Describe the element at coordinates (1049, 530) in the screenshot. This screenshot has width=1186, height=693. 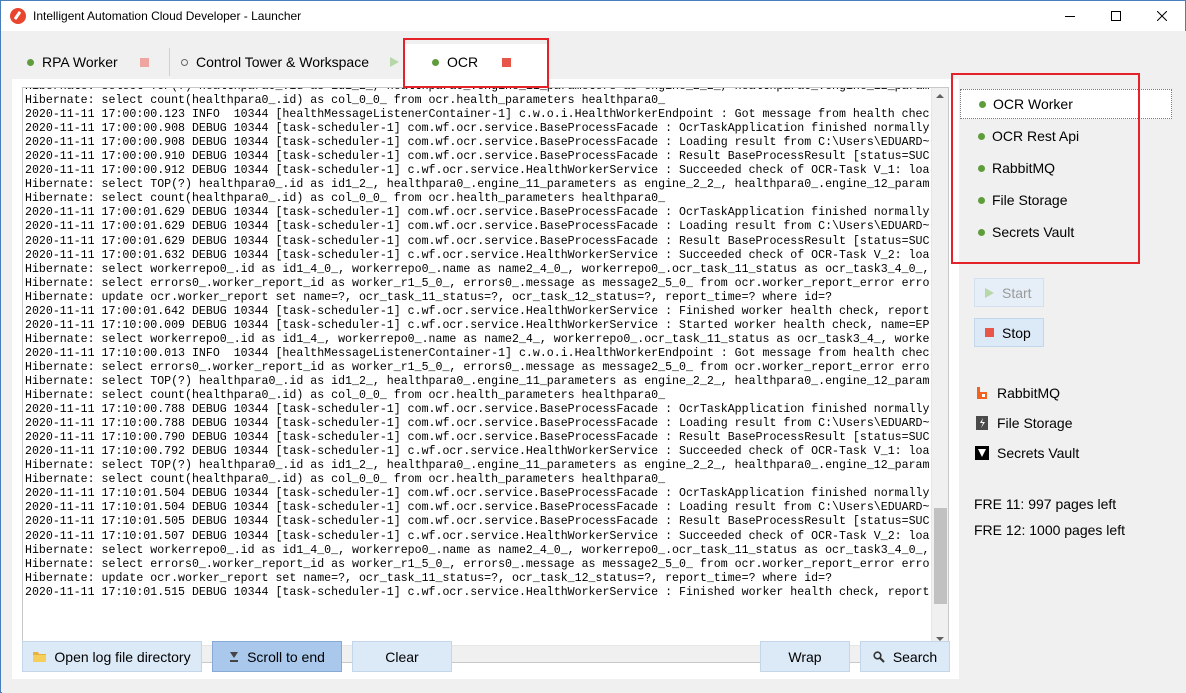
I see `quota-fre-12: FRE 12: 1000 pages left` at that location.